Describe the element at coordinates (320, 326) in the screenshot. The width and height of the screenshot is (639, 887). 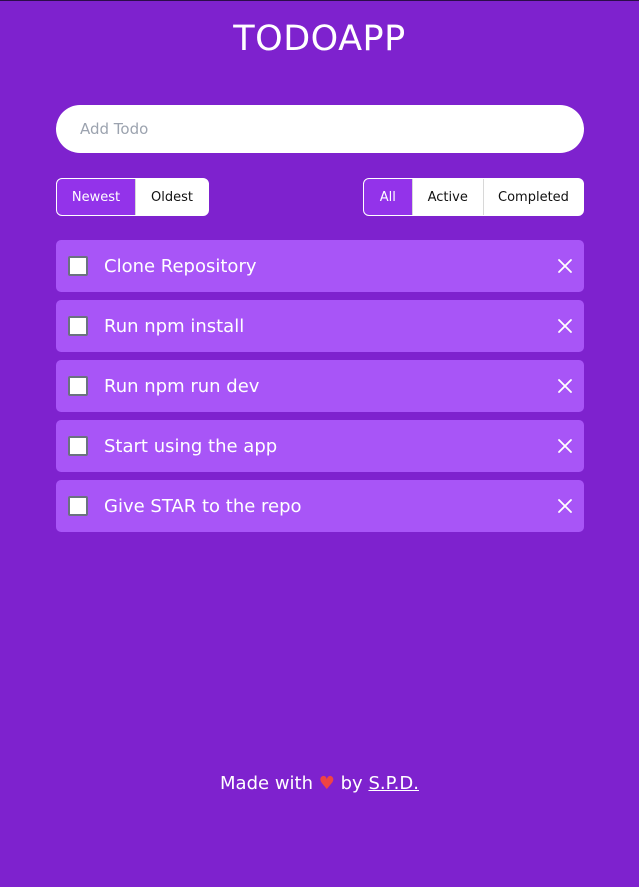
I see `todo-item: Run npm install` at that location.